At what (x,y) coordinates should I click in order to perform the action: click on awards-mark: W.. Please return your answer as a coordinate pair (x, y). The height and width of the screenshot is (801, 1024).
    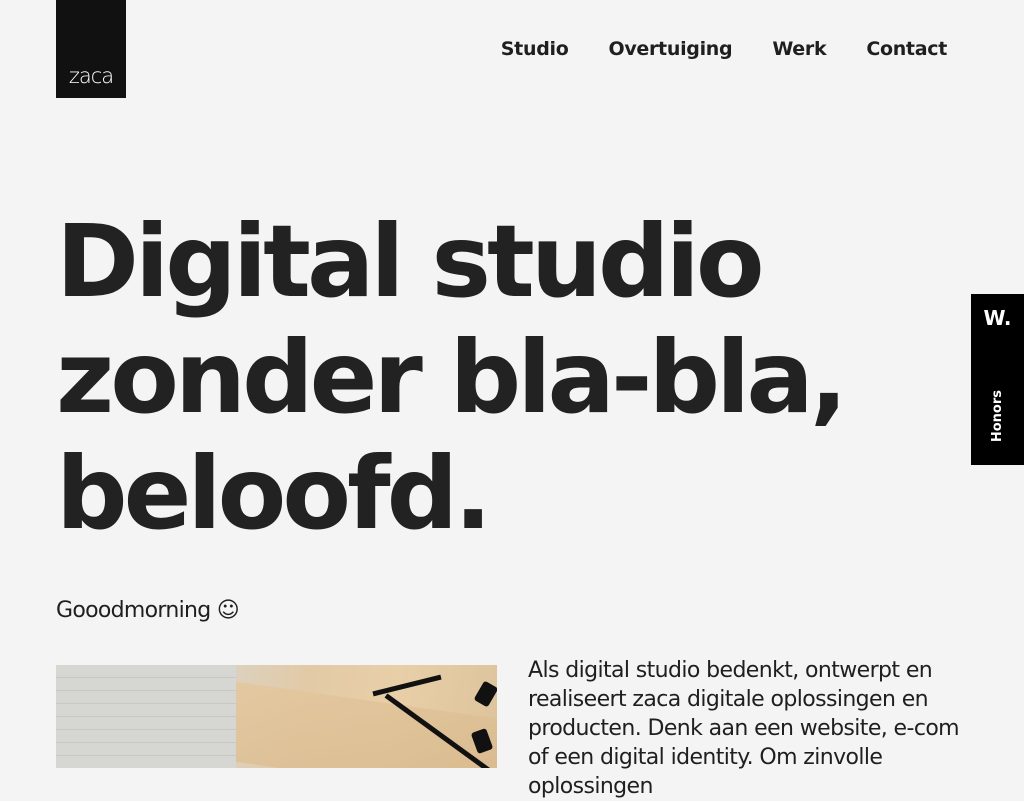
    Looking at the image, I should click on (997, 318).